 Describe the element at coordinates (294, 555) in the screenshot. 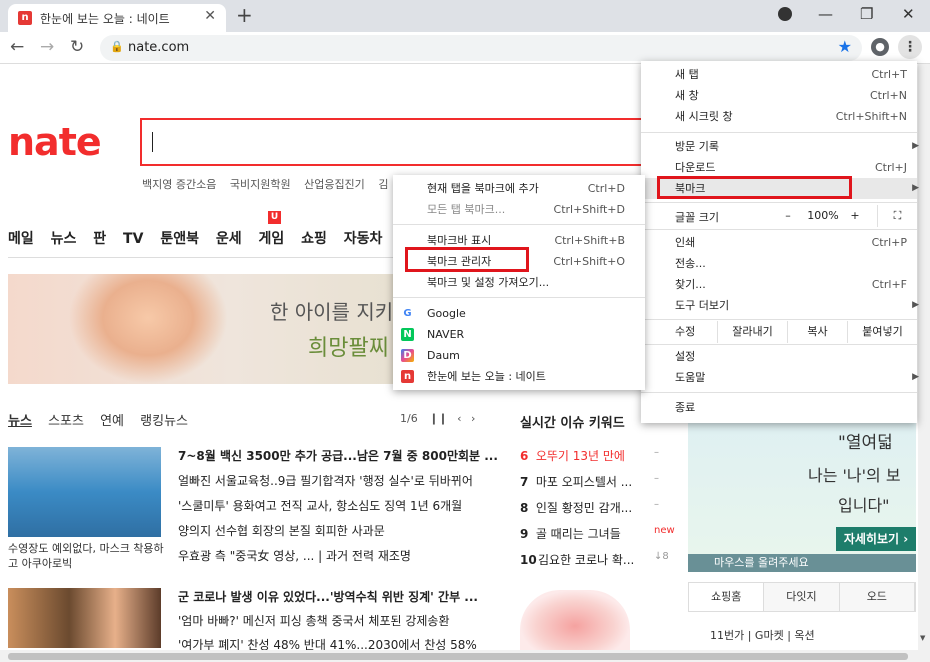

I see `headline: 우효광 측 "중국女 영상, ... | 과거 전력 재조명` at that location.